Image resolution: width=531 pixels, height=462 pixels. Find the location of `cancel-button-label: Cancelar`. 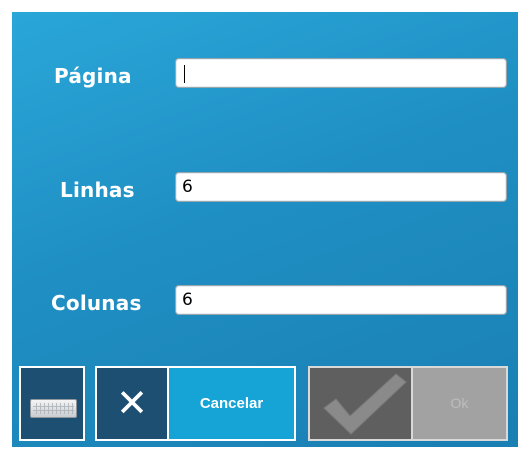

cancel-button-label: Cancelar is located at coordinates (231, 403).